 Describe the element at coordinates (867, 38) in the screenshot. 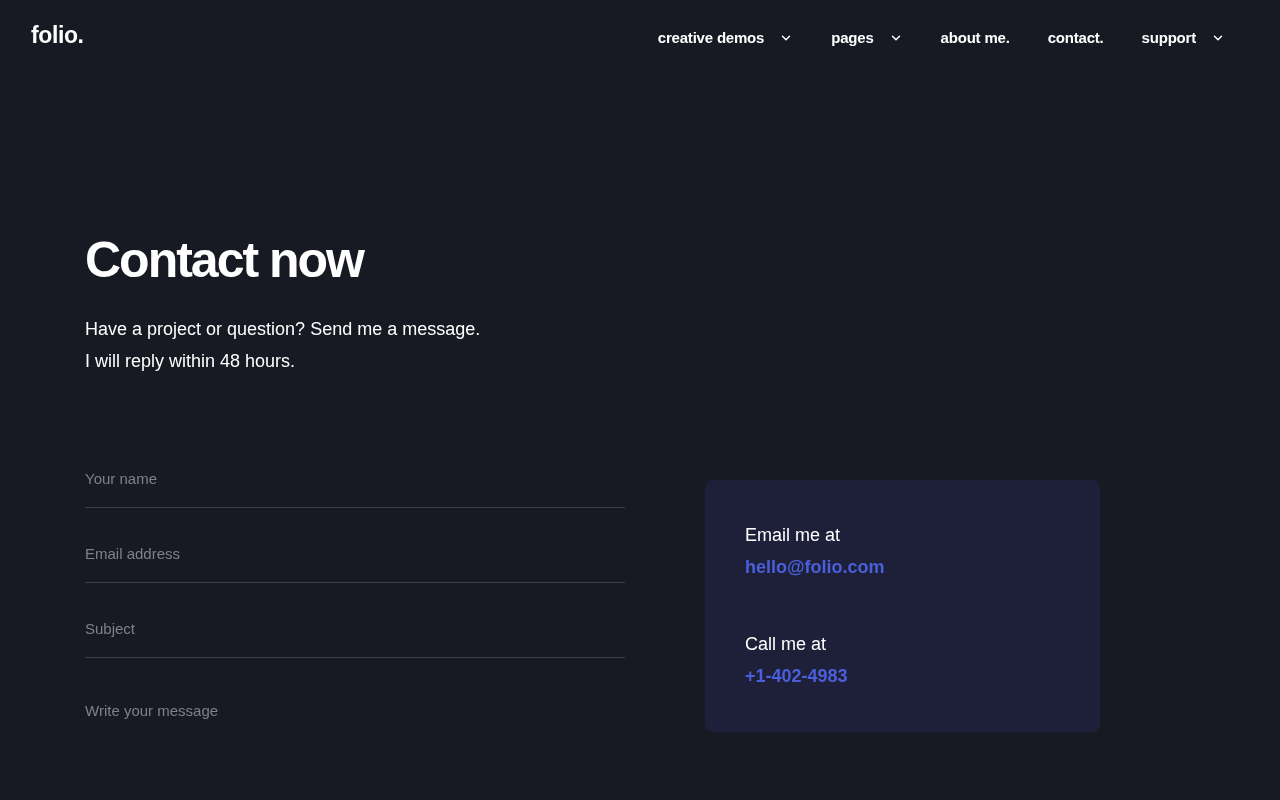

I see `nav-item: pages` at that location.